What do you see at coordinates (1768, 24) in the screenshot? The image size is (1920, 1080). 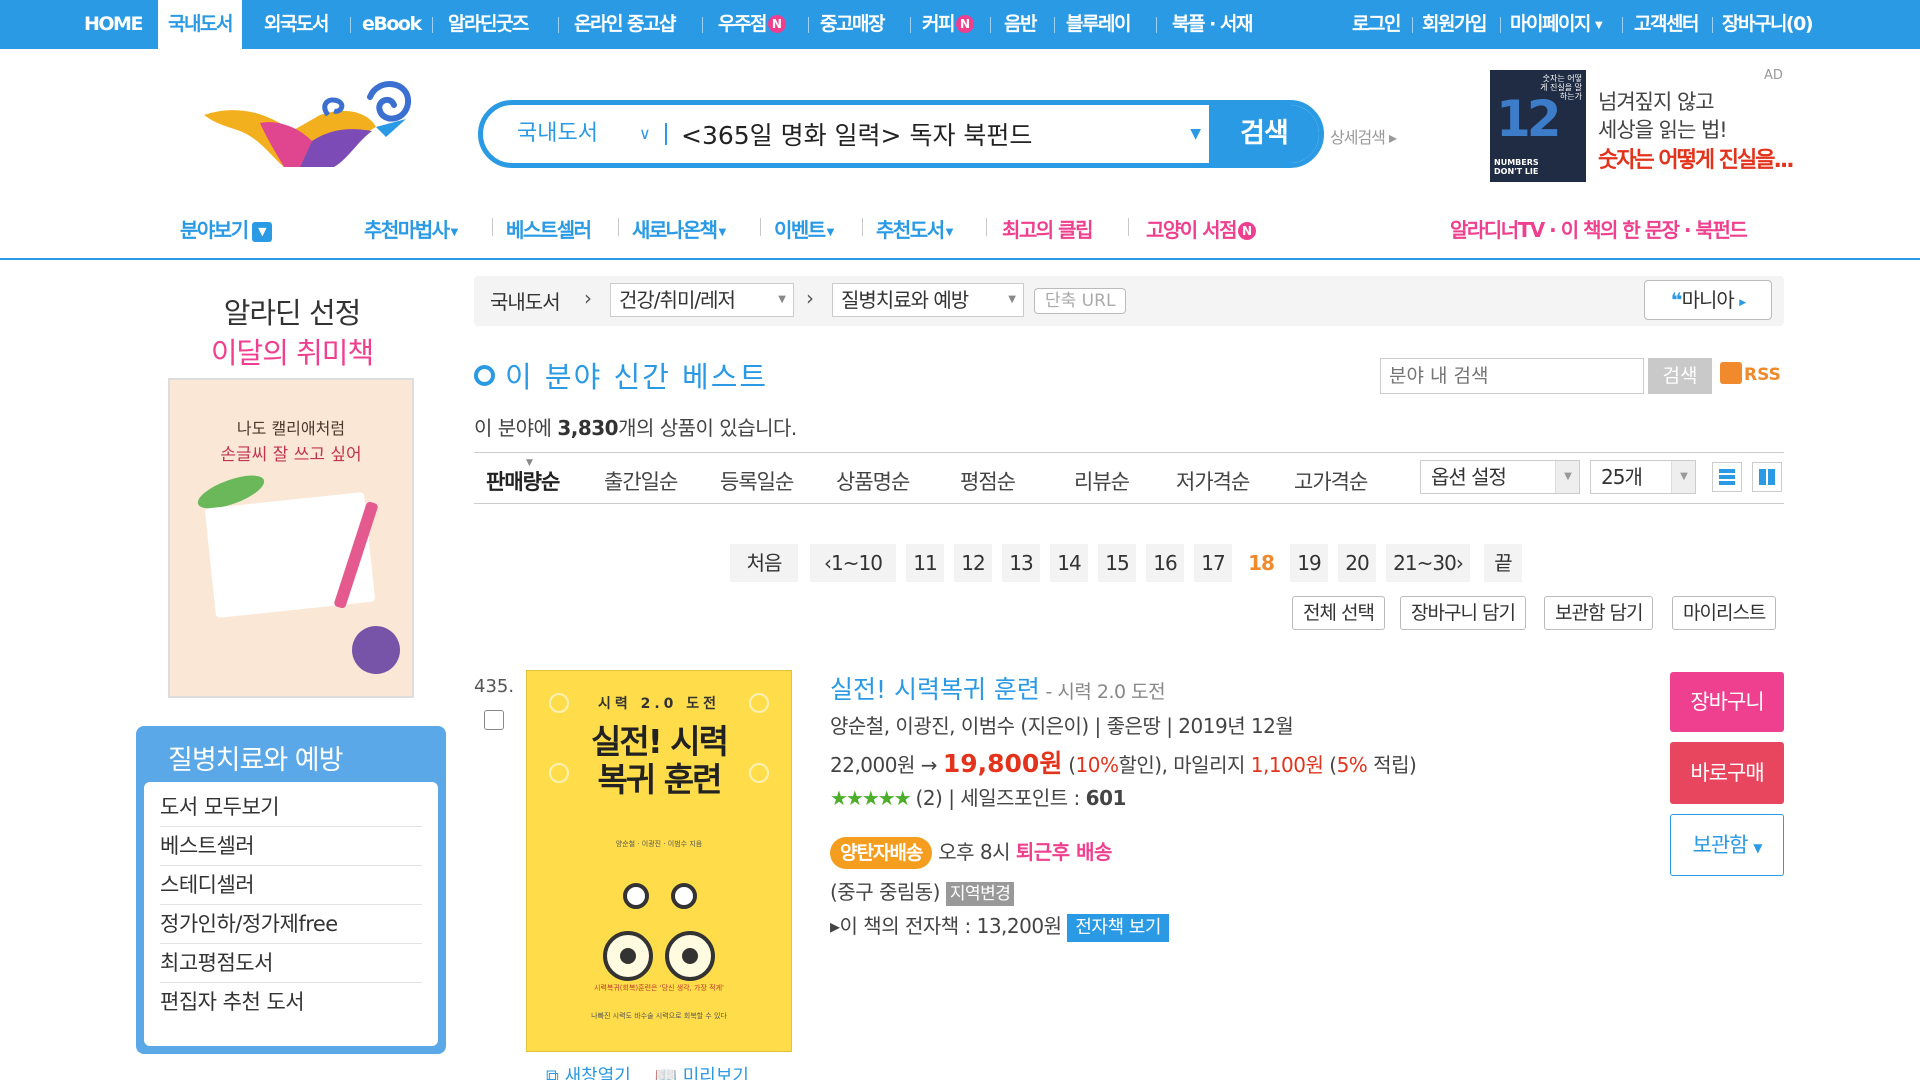 I see `nav-cart: 장바구니(0)` at bounding box center [1768, 24].